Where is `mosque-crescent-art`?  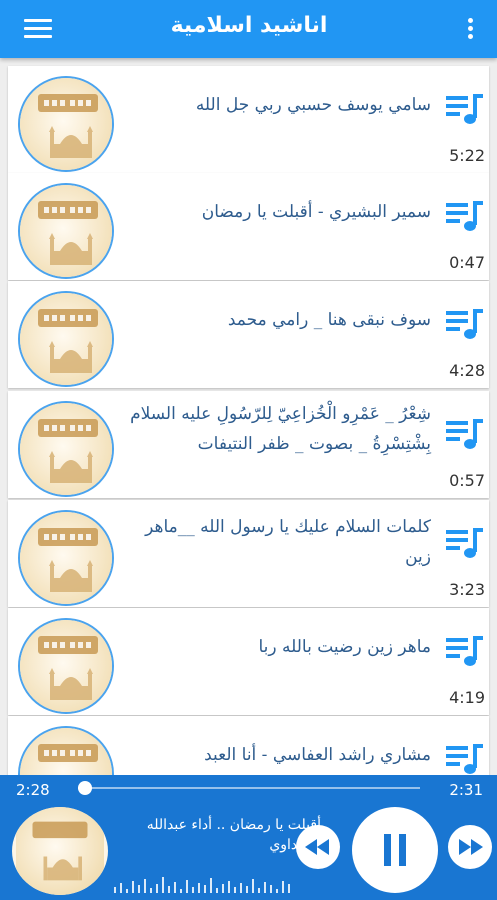
mosque-crescent-art is located at coordinates (60, 851).